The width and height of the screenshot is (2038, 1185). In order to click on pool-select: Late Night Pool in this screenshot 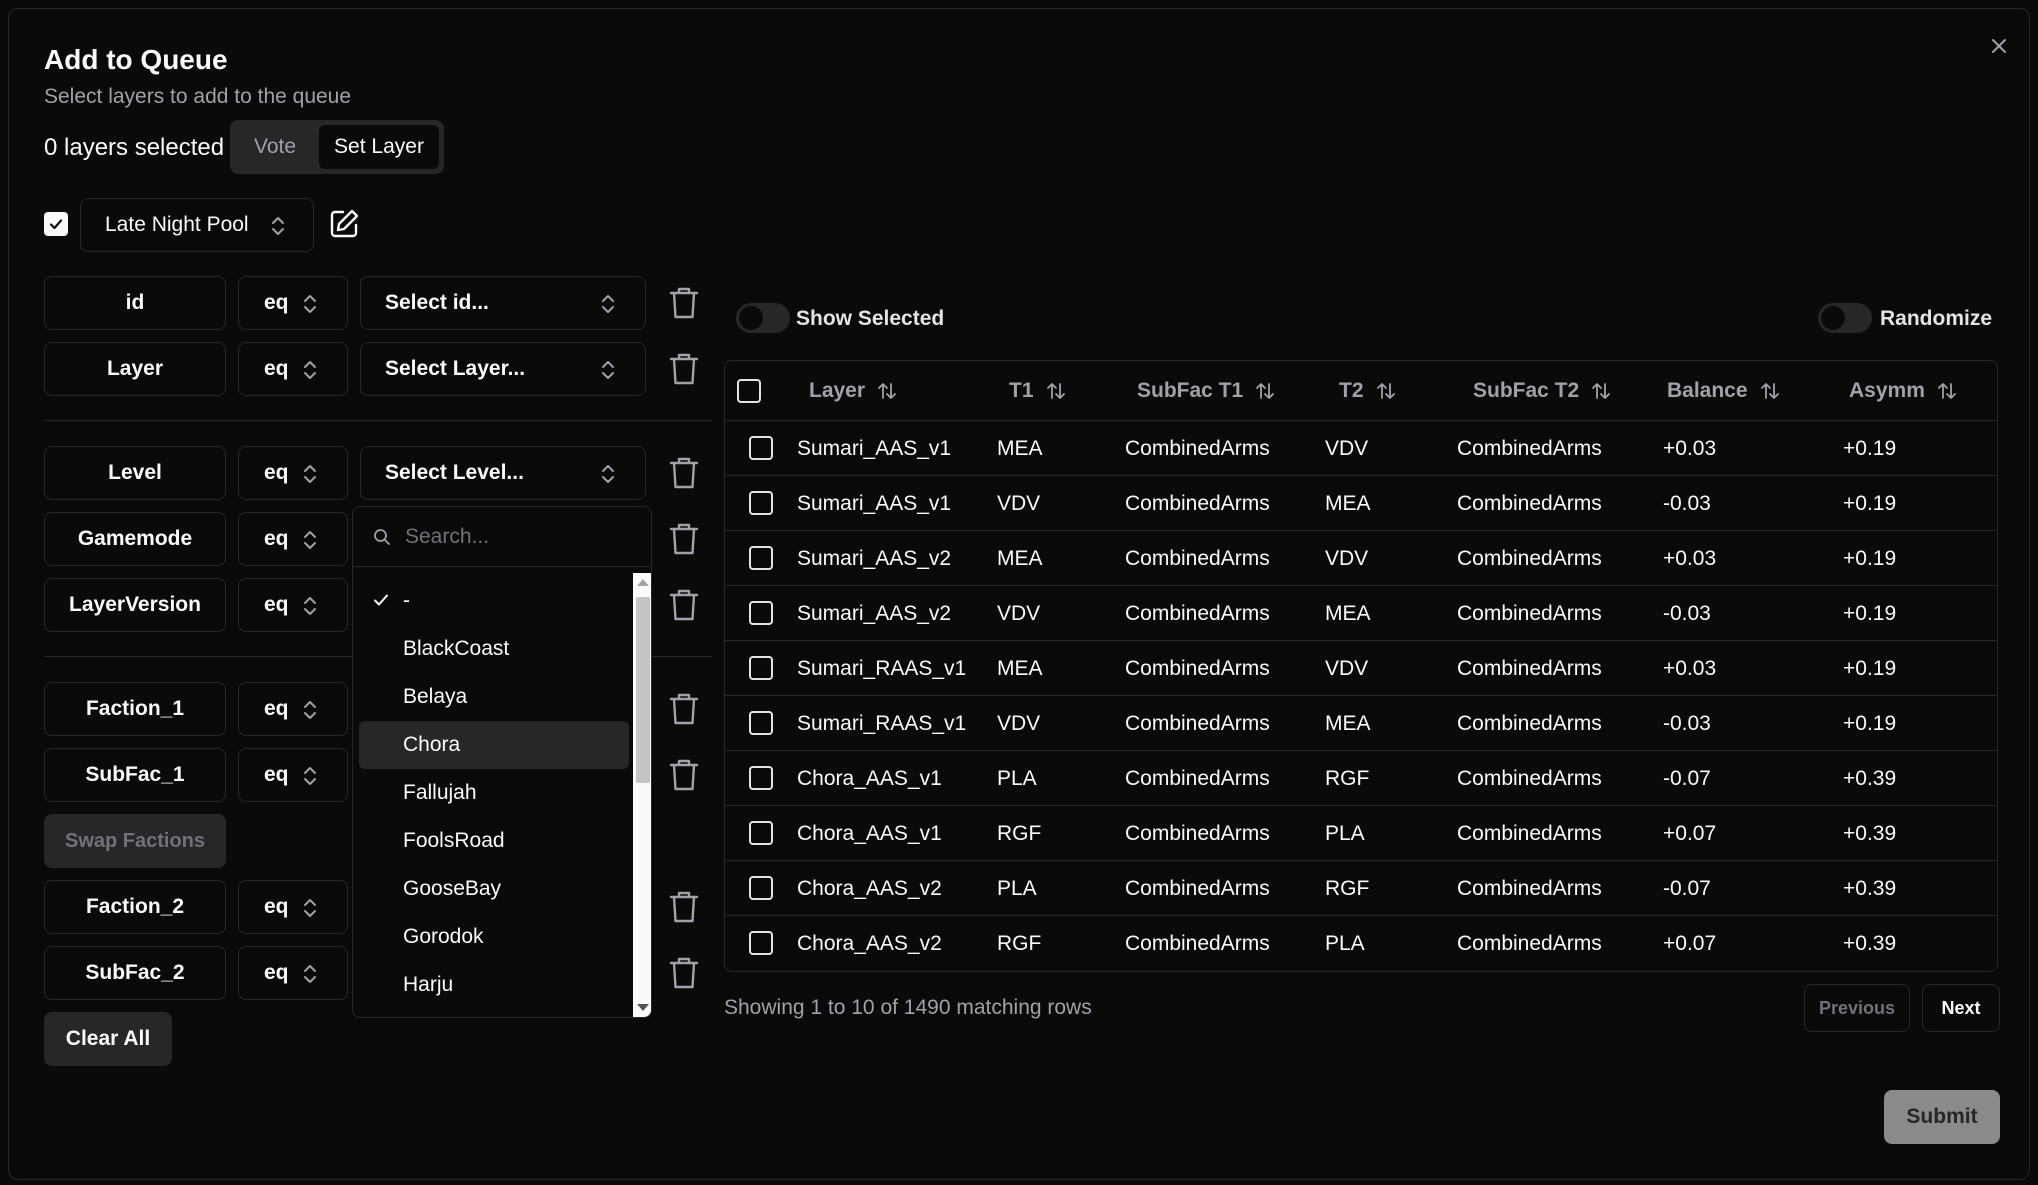, I will do `click(197, 225)`.